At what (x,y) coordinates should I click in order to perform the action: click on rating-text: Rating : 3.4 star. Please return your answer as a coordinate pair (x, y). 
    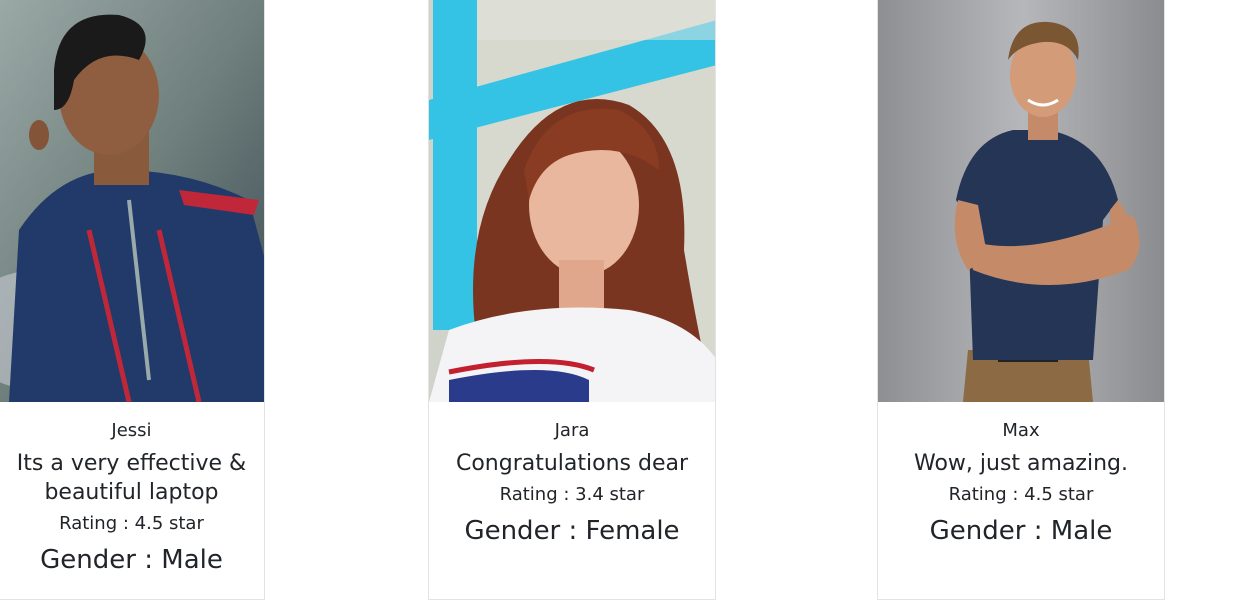
    Looking at the image, I should click on (572, 494).